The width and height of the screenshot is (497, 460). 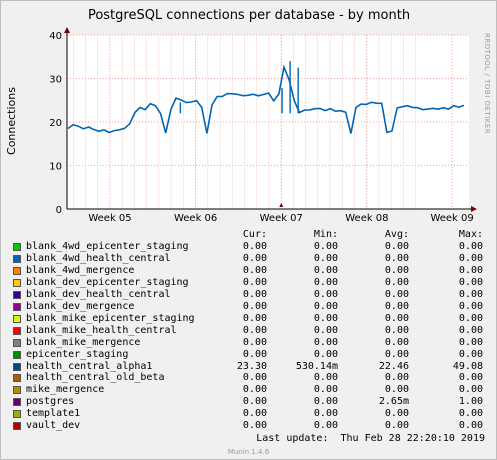 What do you see at coordinates (98, 294) in the screenshot?
I see `legend-item-name: blank_dev_health_central` at bounding box center [98, 294].